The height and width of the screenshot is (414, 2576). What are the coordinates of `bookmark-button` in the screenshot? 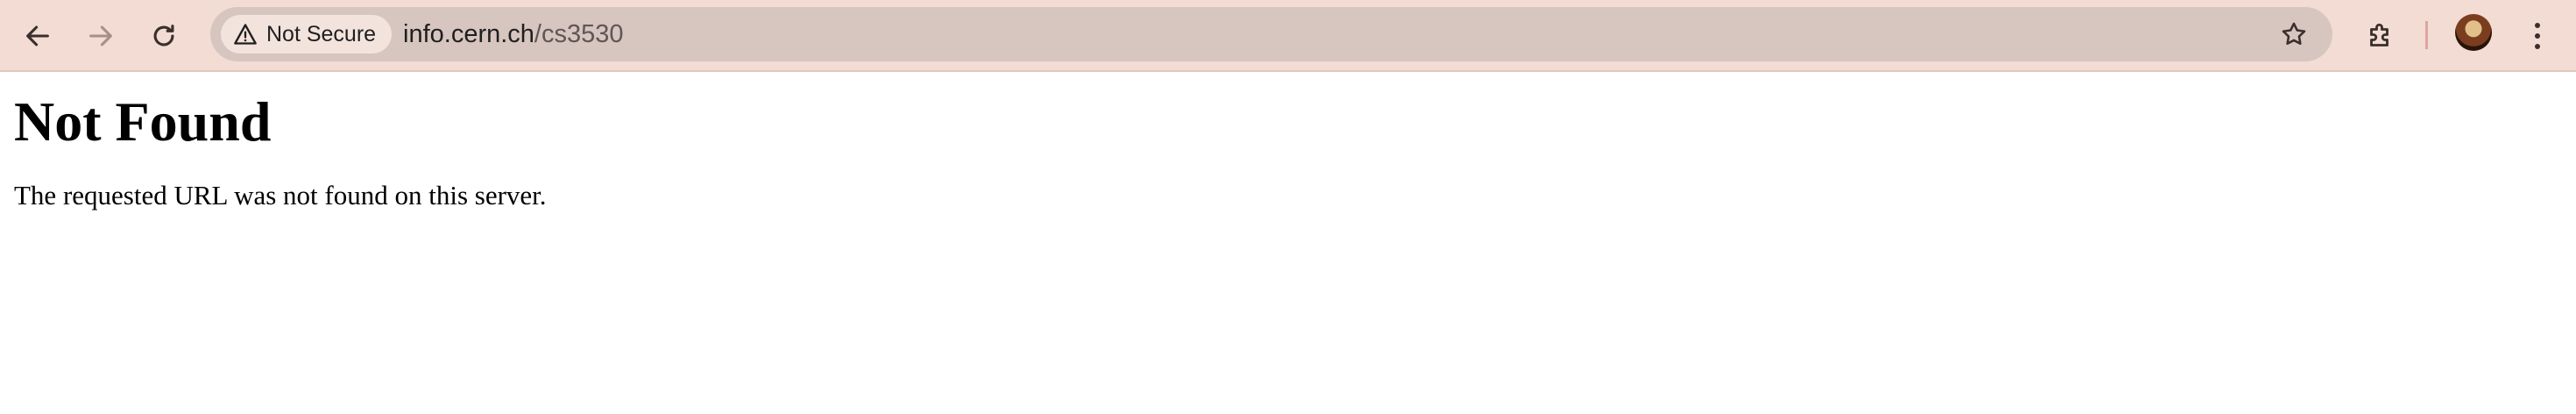 It's located at (2293, 34).